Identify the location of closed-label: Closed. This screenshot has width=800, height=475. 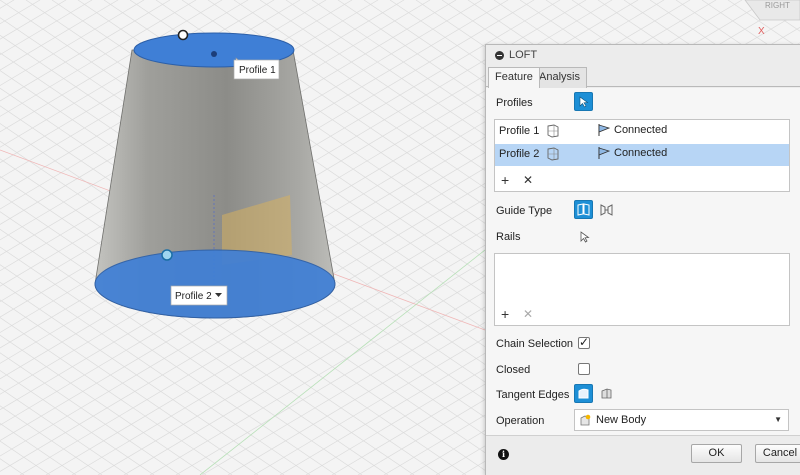
(513, 370).